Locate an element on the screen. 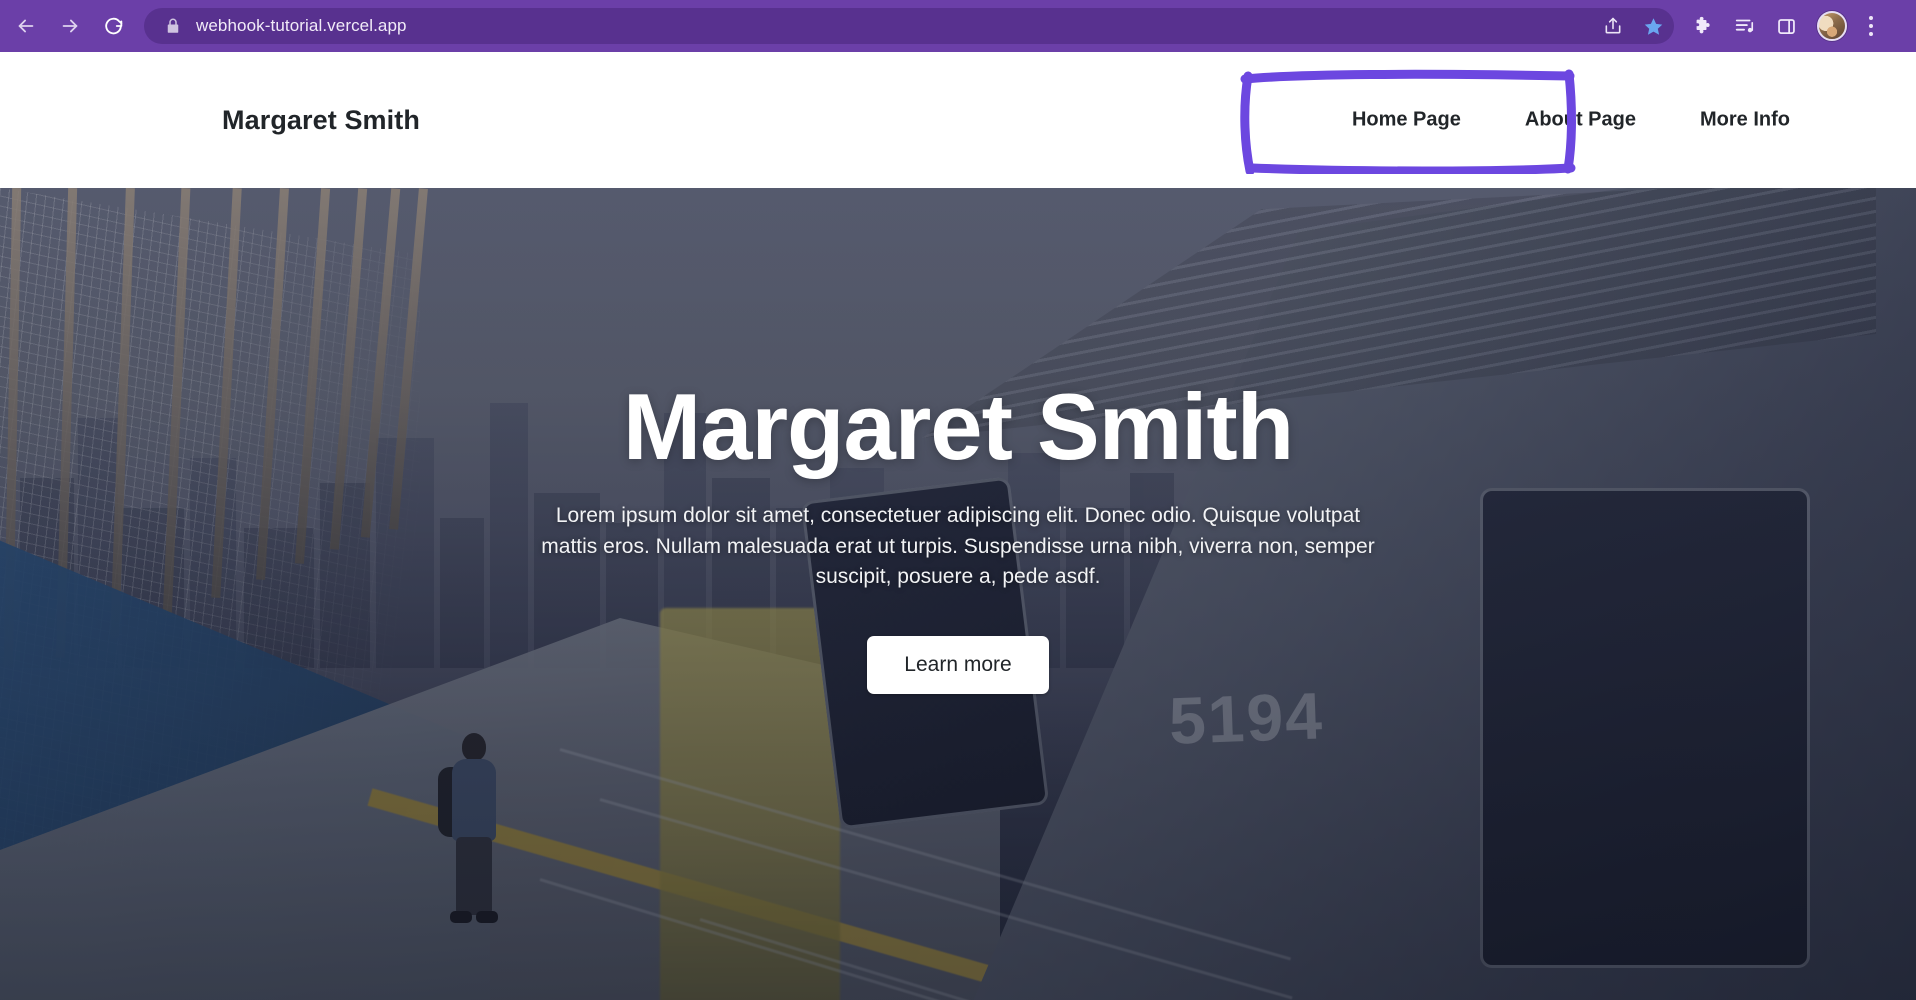 The width and height of the screenshot is (1916, 1000). navigation-buttons is located at coordinates (70, 26).